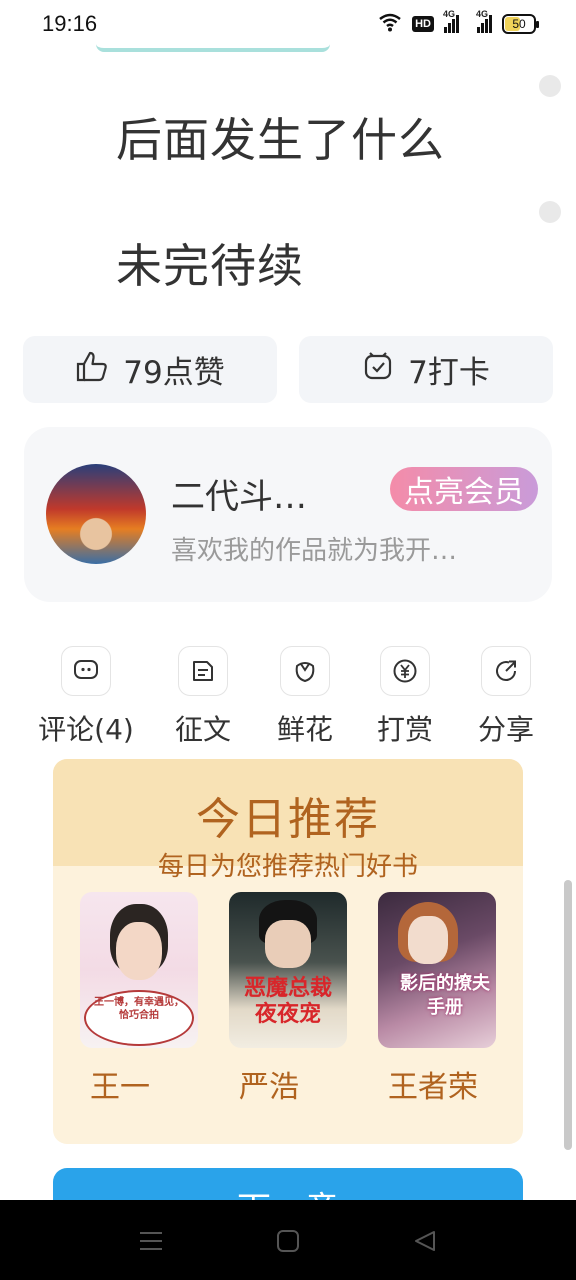  I want to click on top-strip, so click(213, 48).